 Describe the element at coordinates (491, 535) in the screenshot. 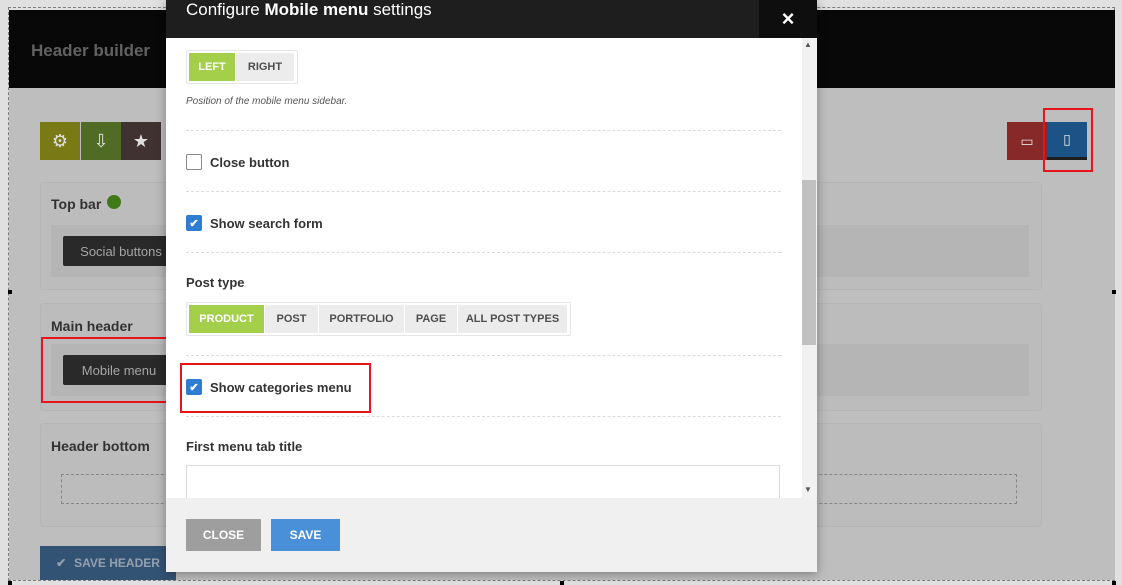

I see `modal-footer: CLOSE SAVE` at that location.